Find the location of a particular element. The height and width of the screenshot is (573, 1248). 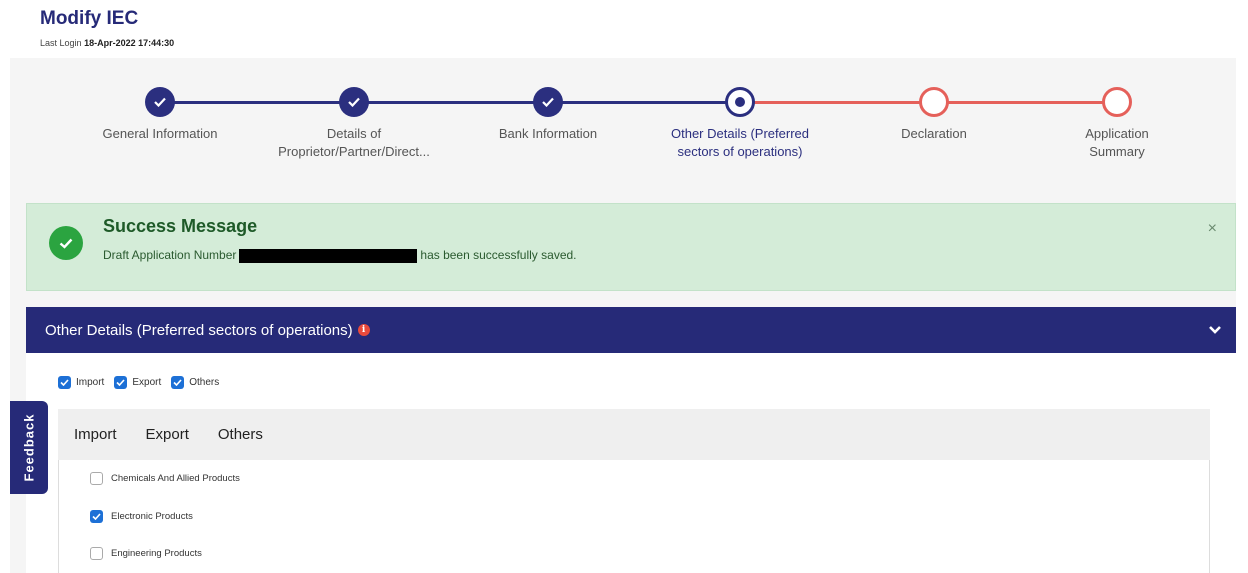

page-title: Modify IEC is located at coordinates (89, 18).